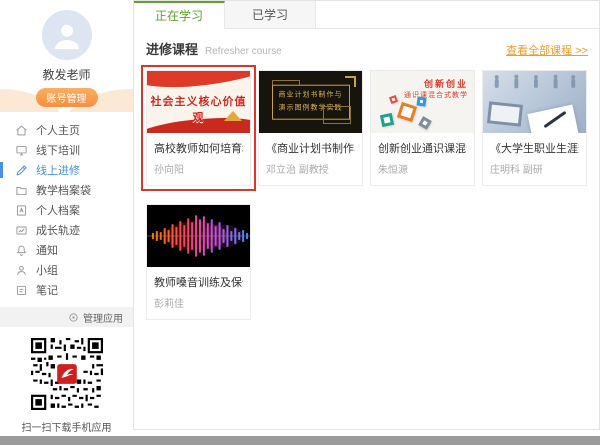 The height and width of the screenshot is (445, 600). What do you see at coordinates (21, 150) in the screenshot?
I see `monitor-icon` at bounding box center [21, 150].